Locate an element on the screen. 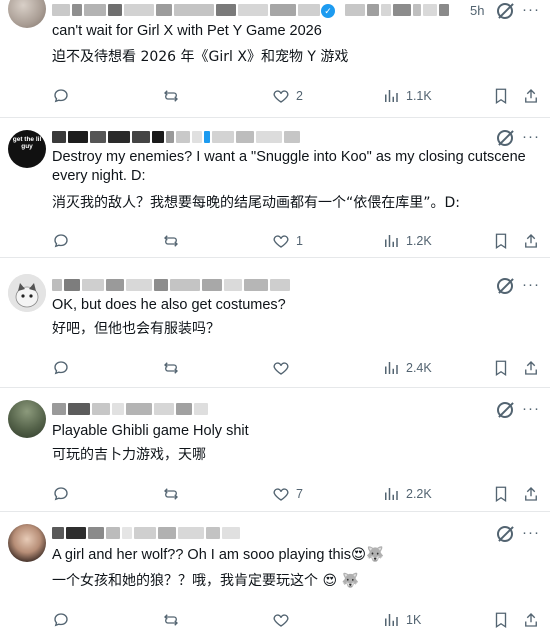 Image resolution: width=550 pixels, height=638 pixels. avatar: get the lil guy is located at coordinates (27, 149).